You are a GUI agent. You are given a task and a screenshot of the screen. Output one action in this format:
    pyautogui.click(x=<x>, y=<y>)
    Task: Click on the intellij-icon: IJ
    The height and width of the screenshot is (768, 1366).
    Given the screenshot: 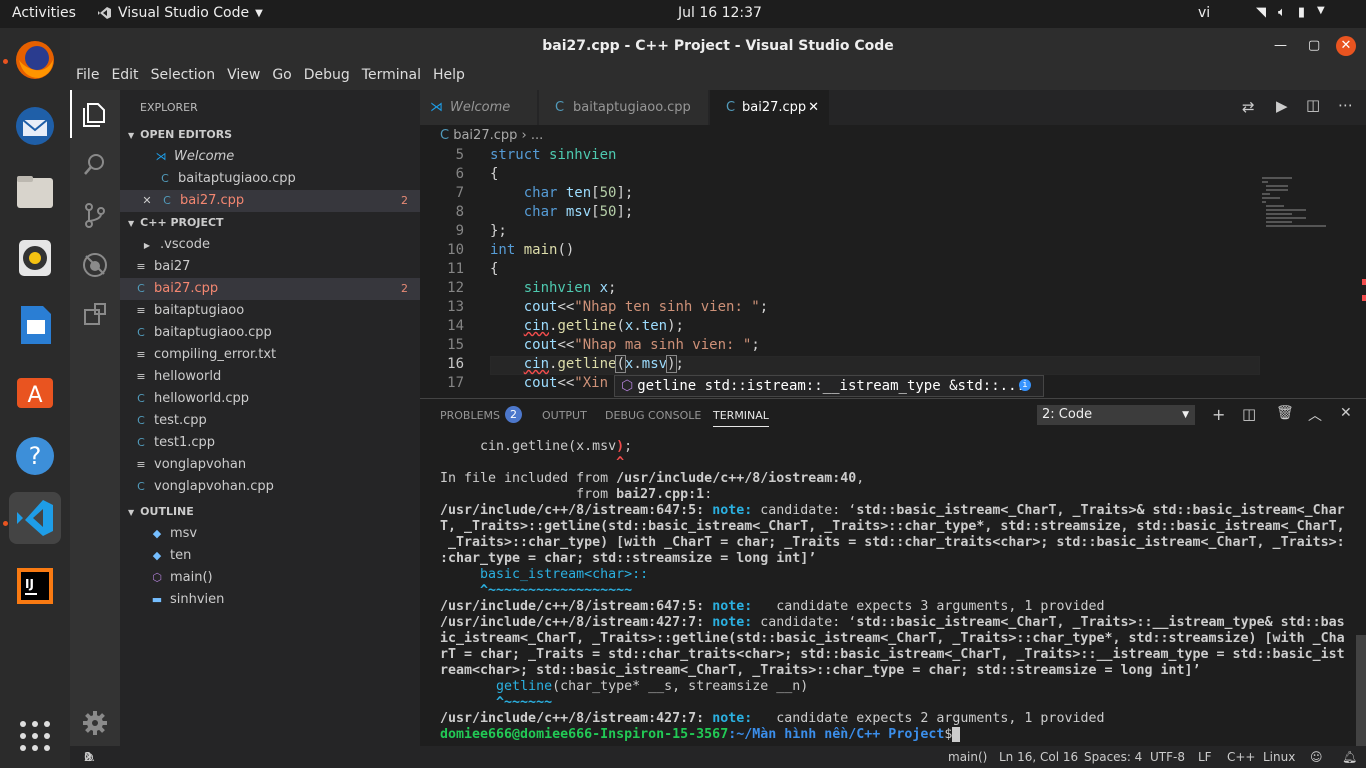 What is the action you would take?
    pyautogui.click(x=35, y=586)
    